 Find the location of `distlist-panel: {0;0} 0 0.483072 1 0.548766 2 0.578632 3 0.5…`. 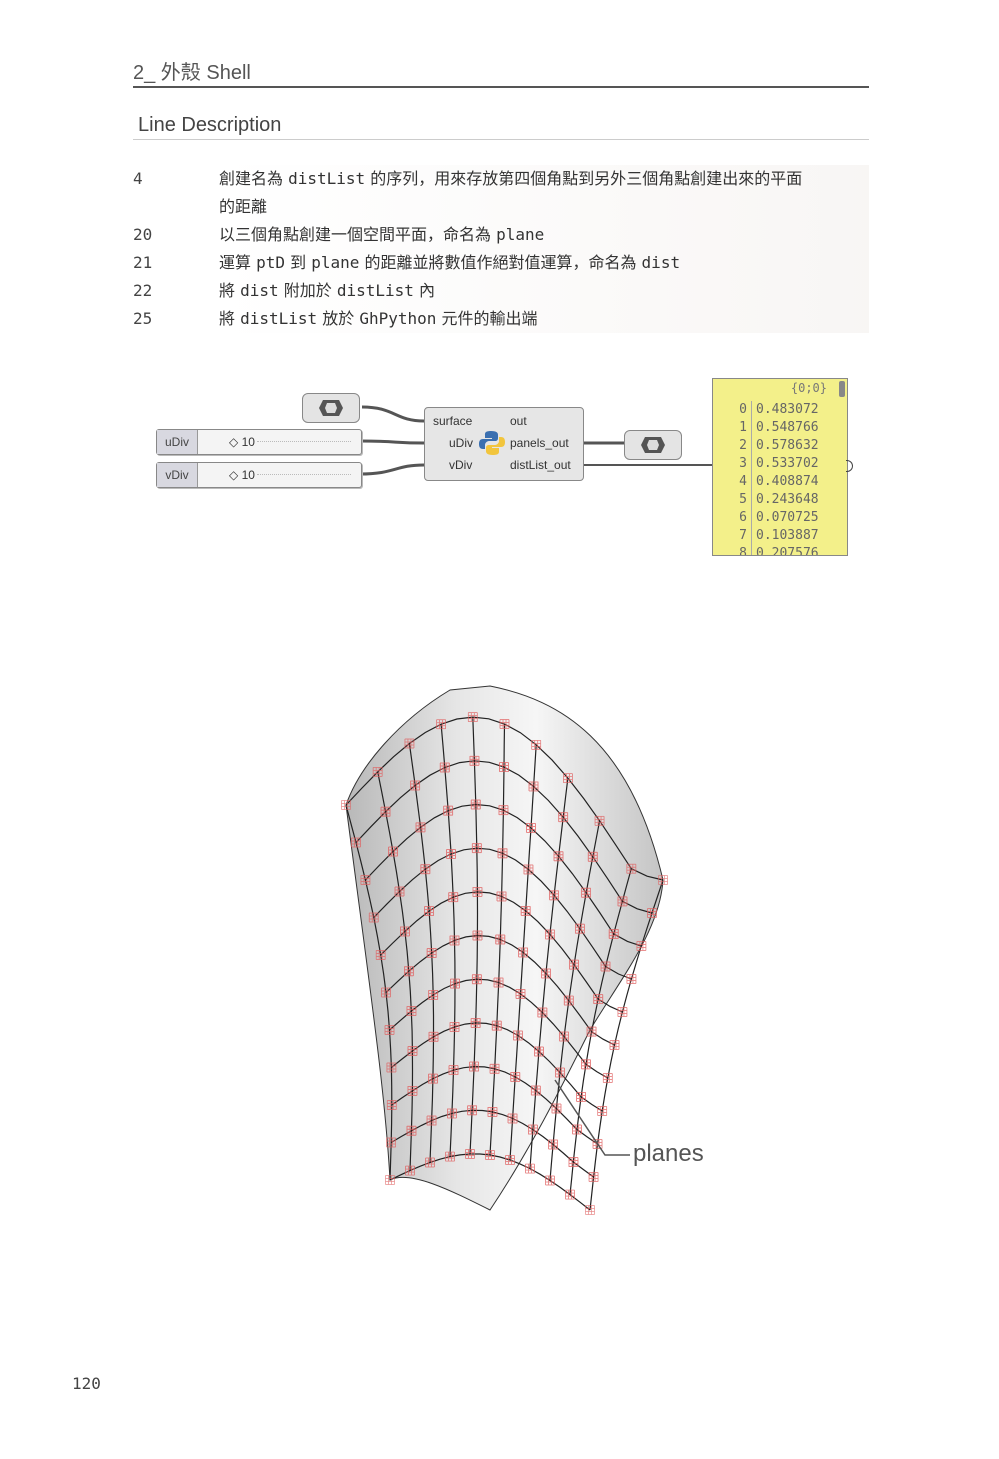

distlist-panel: {0;0} 0 0.483072 1 0.548766 2 0.578632 3 0.5… is located at coordinates (780, 467).